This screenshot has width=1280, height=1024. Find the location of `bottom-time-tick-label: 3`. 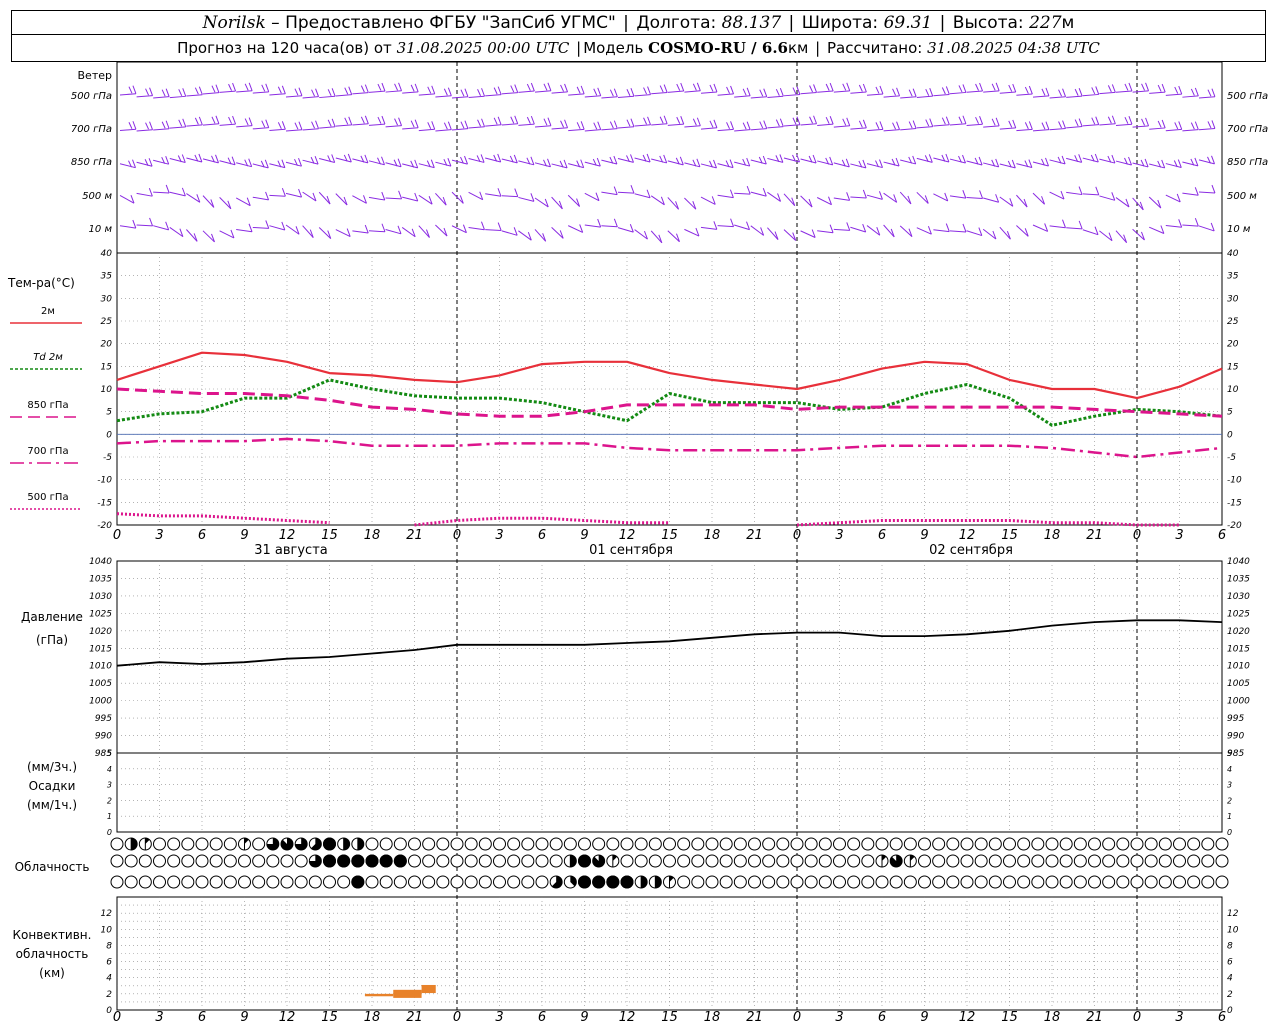

bottom-time-tick-label: 3 is located at coordinates (1179, 1017).